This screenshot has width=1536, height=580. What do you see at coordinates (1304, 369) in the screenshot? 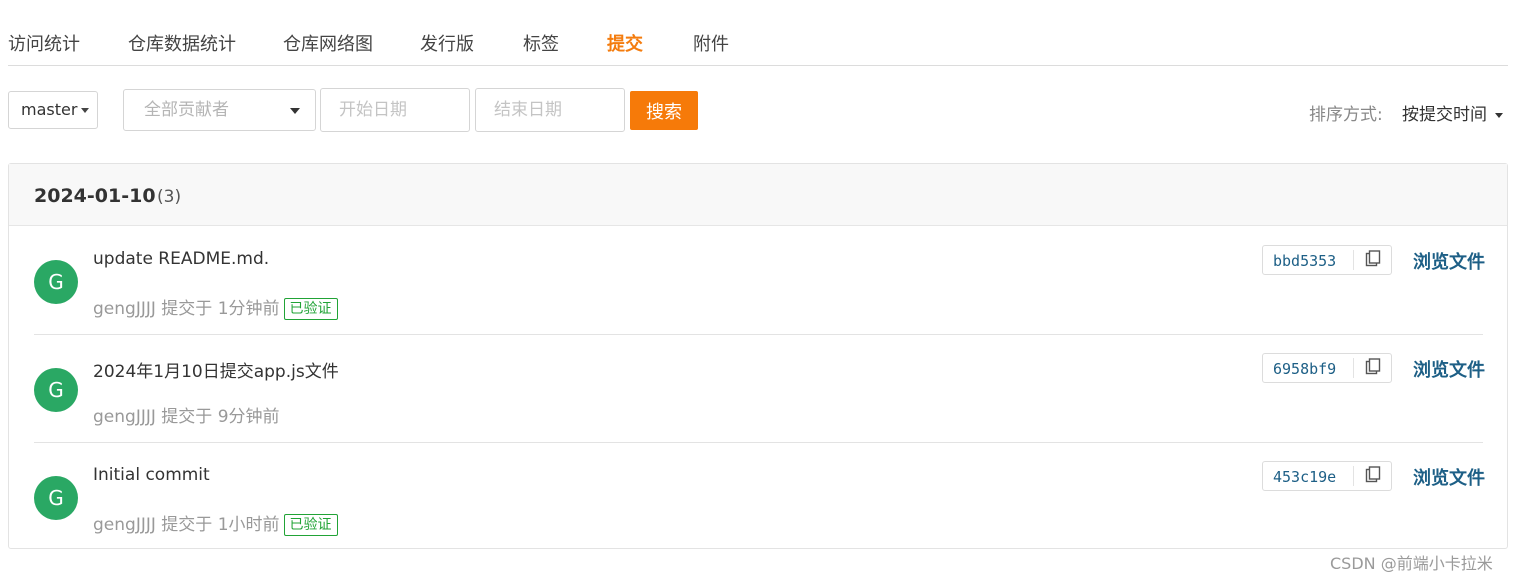
I see `commit-sha-link: 6958bf9` at bounding box center [1304, 369].